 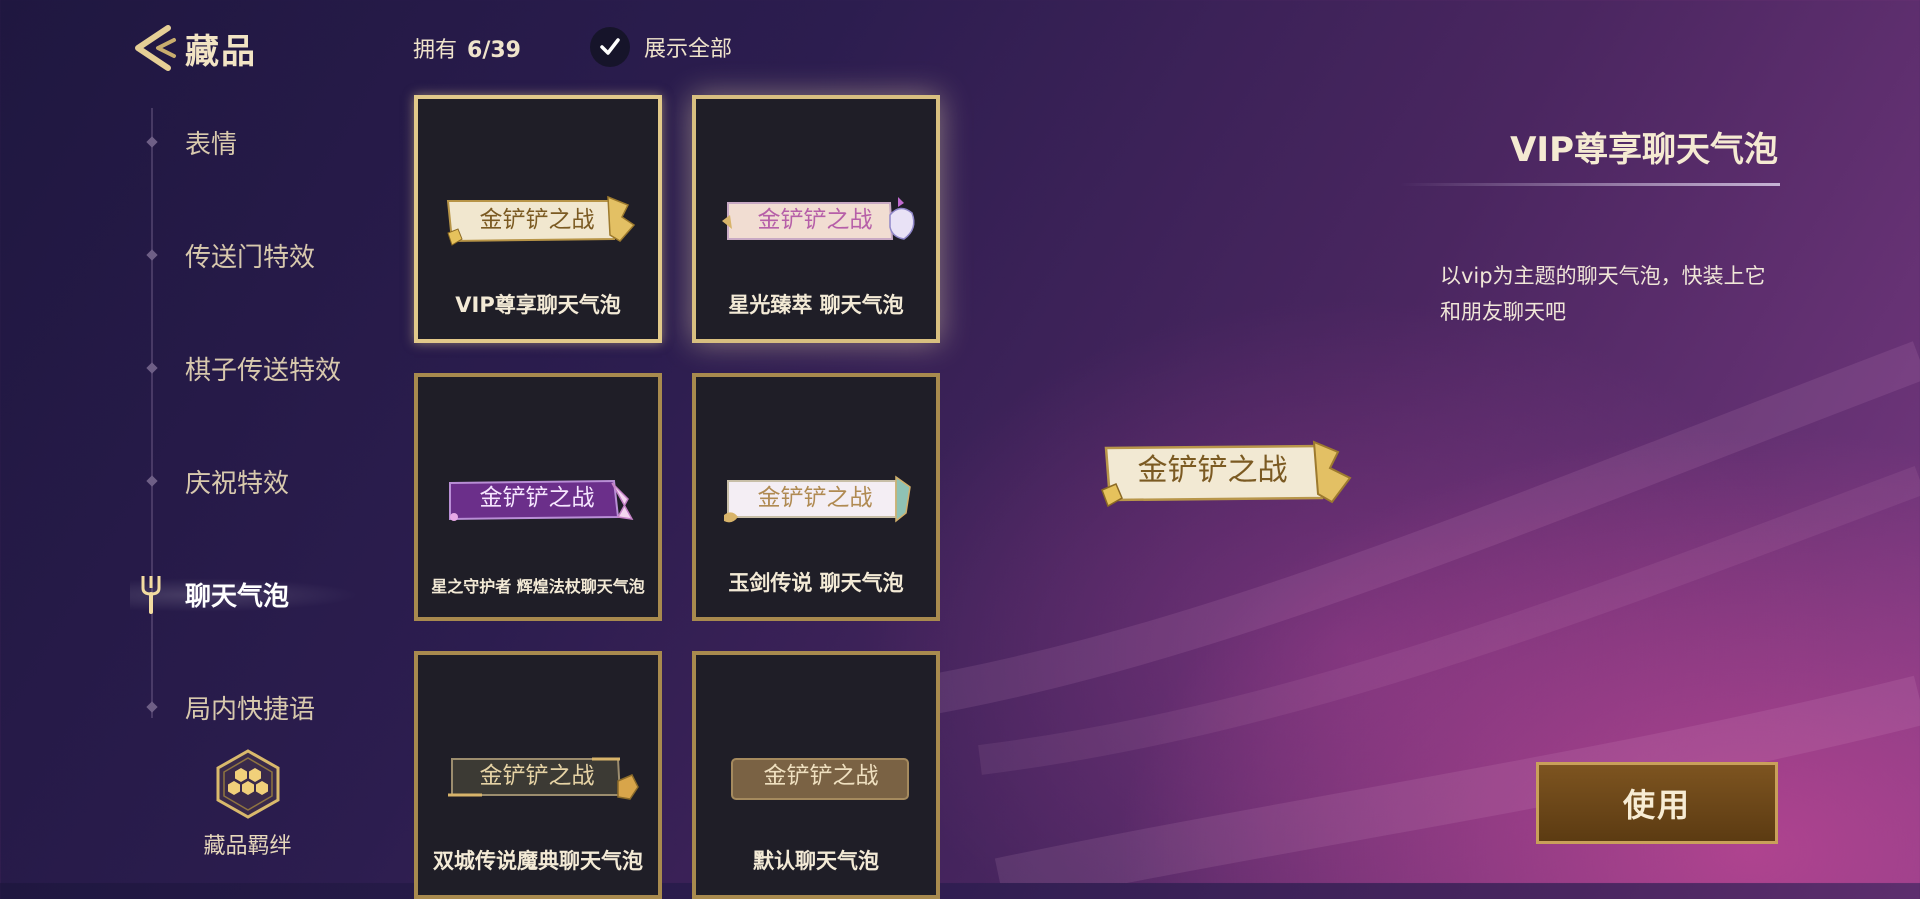 I want to click on show-all-label: 展示全部, so click(x=688, y=49).